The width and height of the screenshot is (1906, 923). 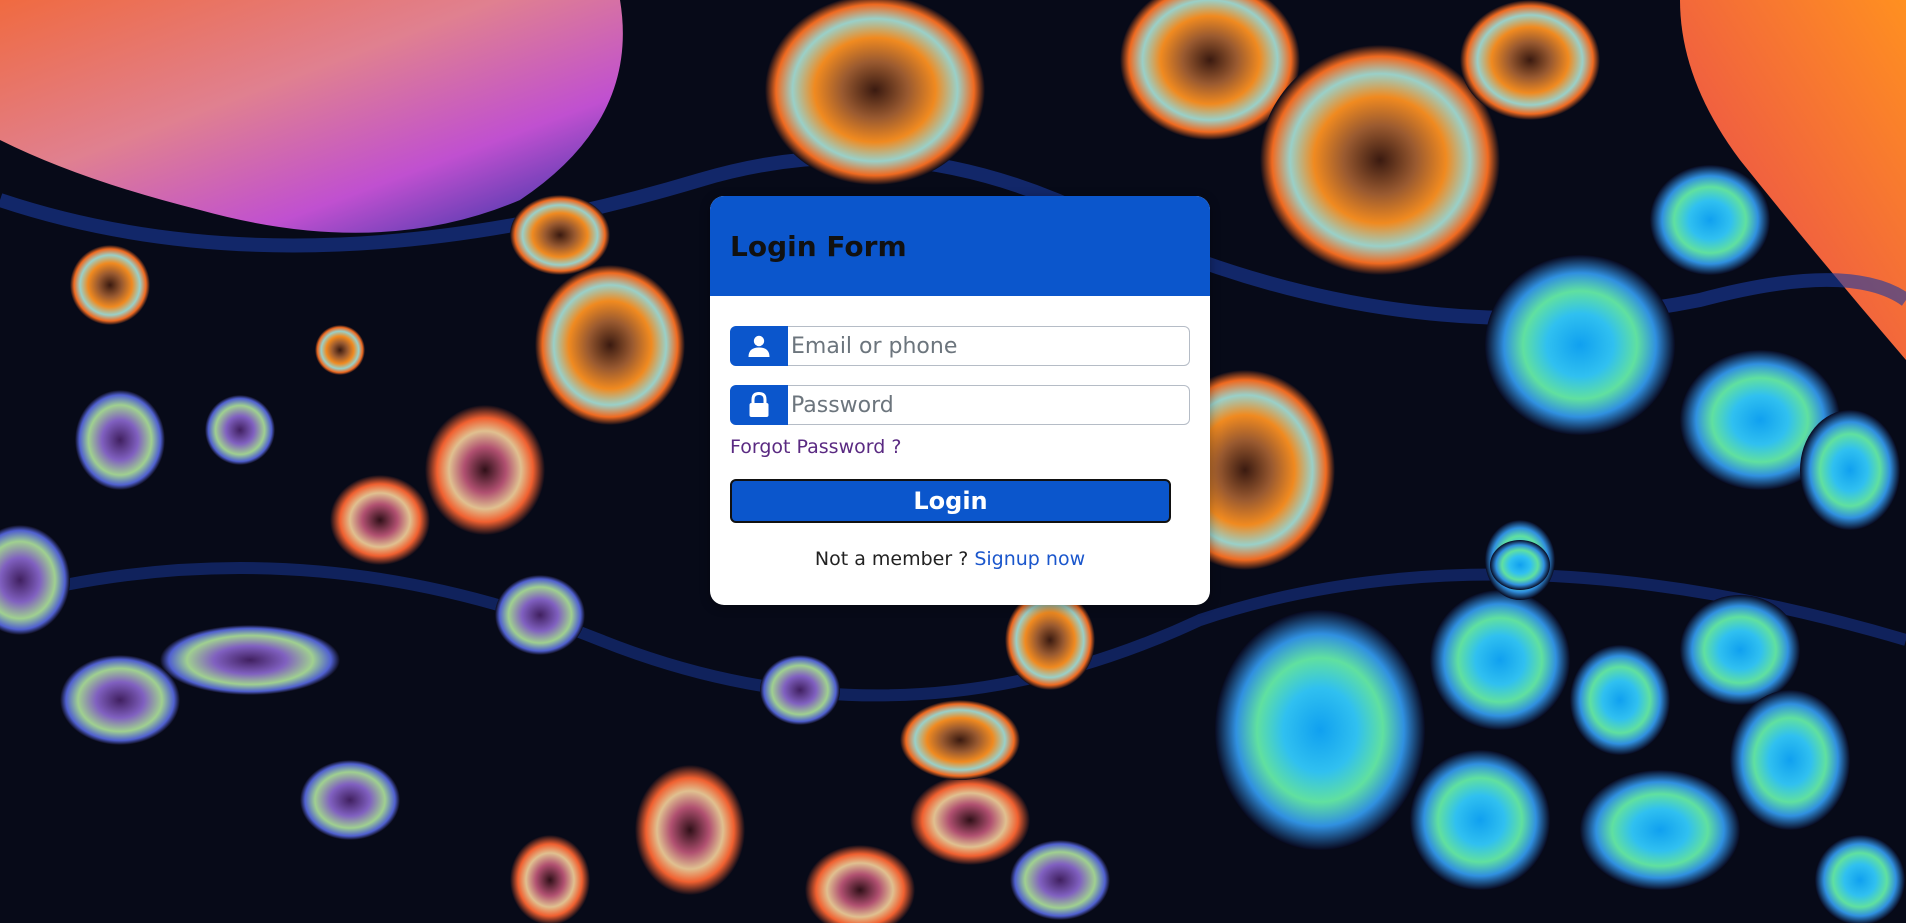 What do you see at coordinates (989, 405) in the screenshot?
I see `password-input` at bounding box center [989, 405].